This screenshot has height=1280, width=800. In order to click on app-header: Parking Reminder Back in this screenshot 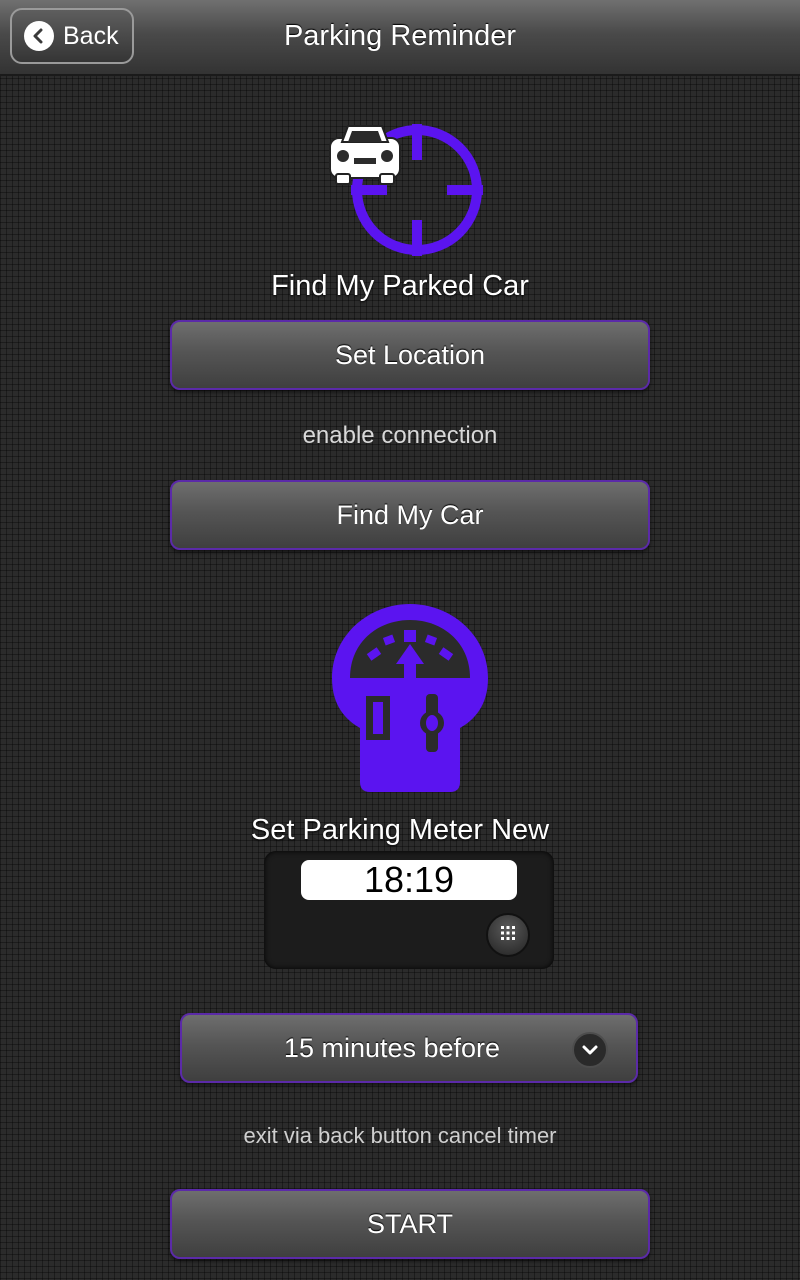, I will do `click(400, 38)`.